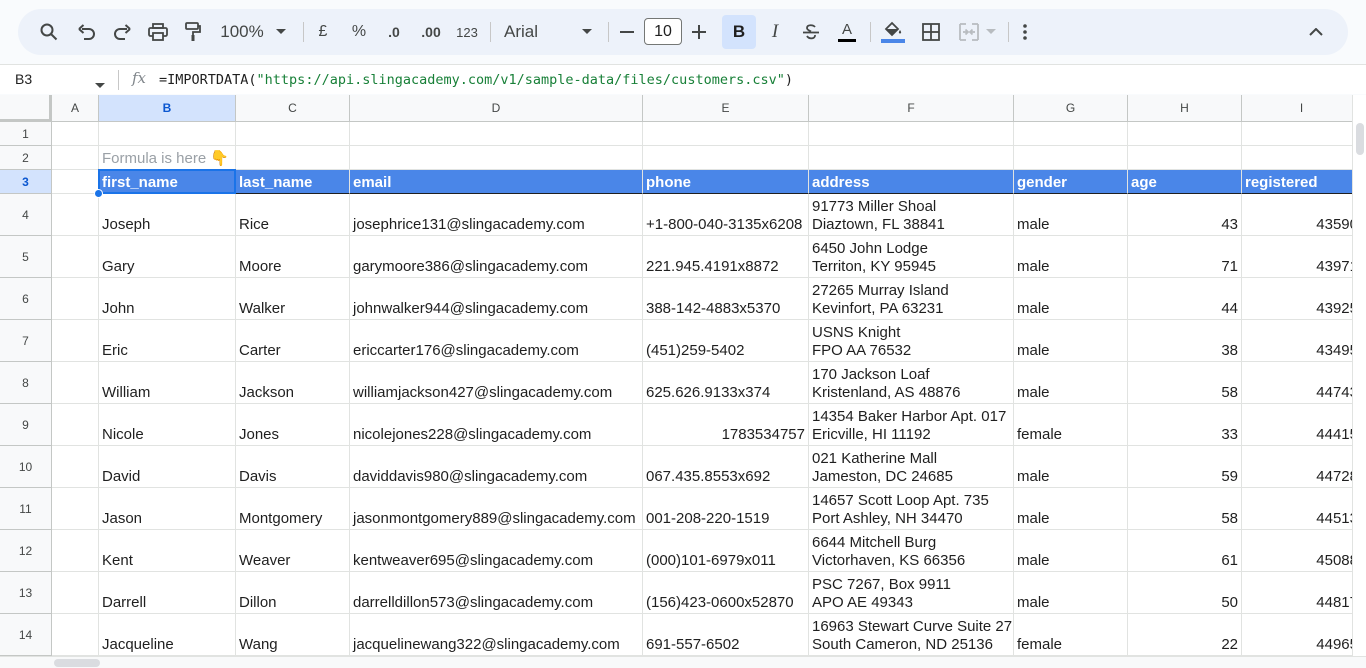 This screenshot has width=1366, height=668. I want to click on column-title-address: address, so click(911, 182).